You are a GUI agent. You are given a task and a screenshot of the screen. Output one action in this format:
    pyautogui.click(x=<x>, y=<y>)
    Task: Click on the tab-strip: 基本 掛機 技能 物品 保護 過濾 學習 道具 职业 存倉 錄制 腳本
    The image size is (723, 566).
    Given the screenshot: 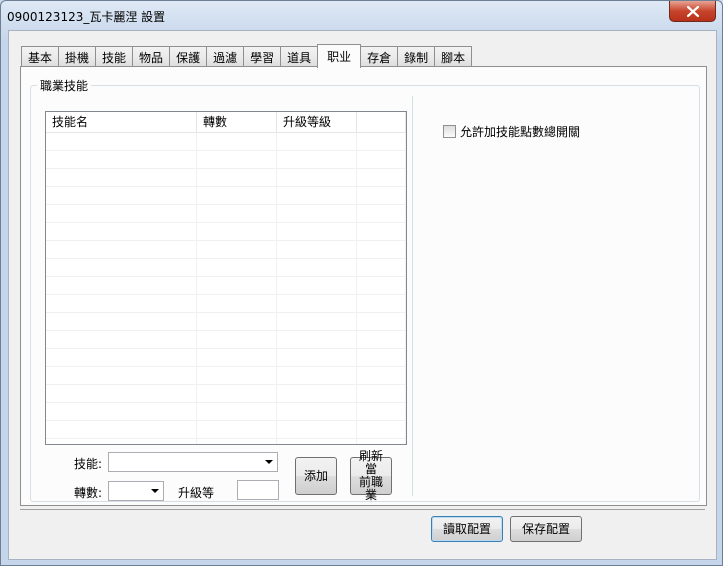 What is the action you would take?
    pyautogui.click(x=247, y=56)
    